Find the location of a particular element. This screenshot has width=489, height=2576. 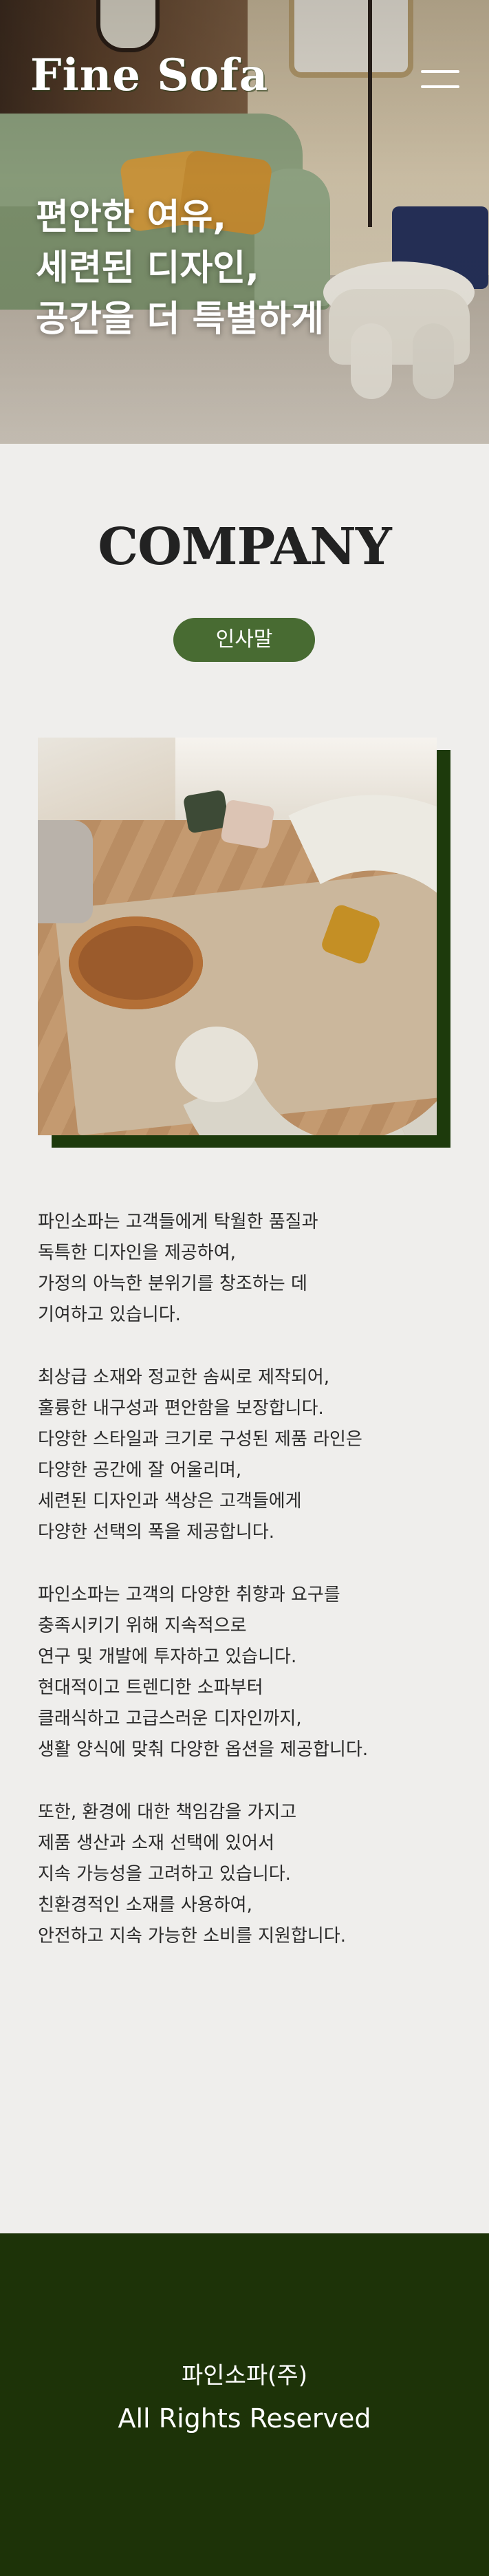

text-line: 파인소파는 고객들에게 탁월한 품질과 is located at coordinates (178, 1222).